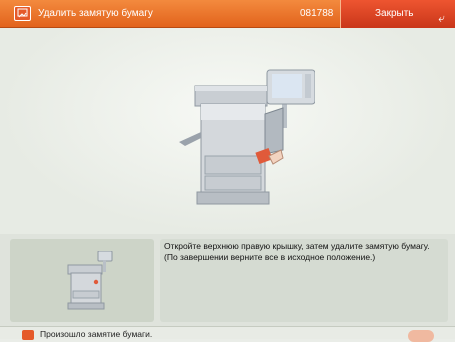 This screenshot has width=455, height=342. What do you see at coordinates (247, 137) in the screenshot?
I see `copier-illustration` at bounding box center [247, 137].